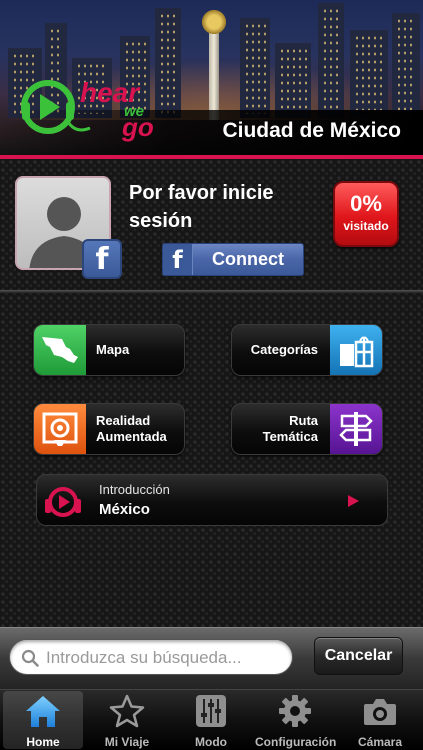 The width and height of the screenshot is (423, 750). I want to click on sliders-icon, so click(211, 711).